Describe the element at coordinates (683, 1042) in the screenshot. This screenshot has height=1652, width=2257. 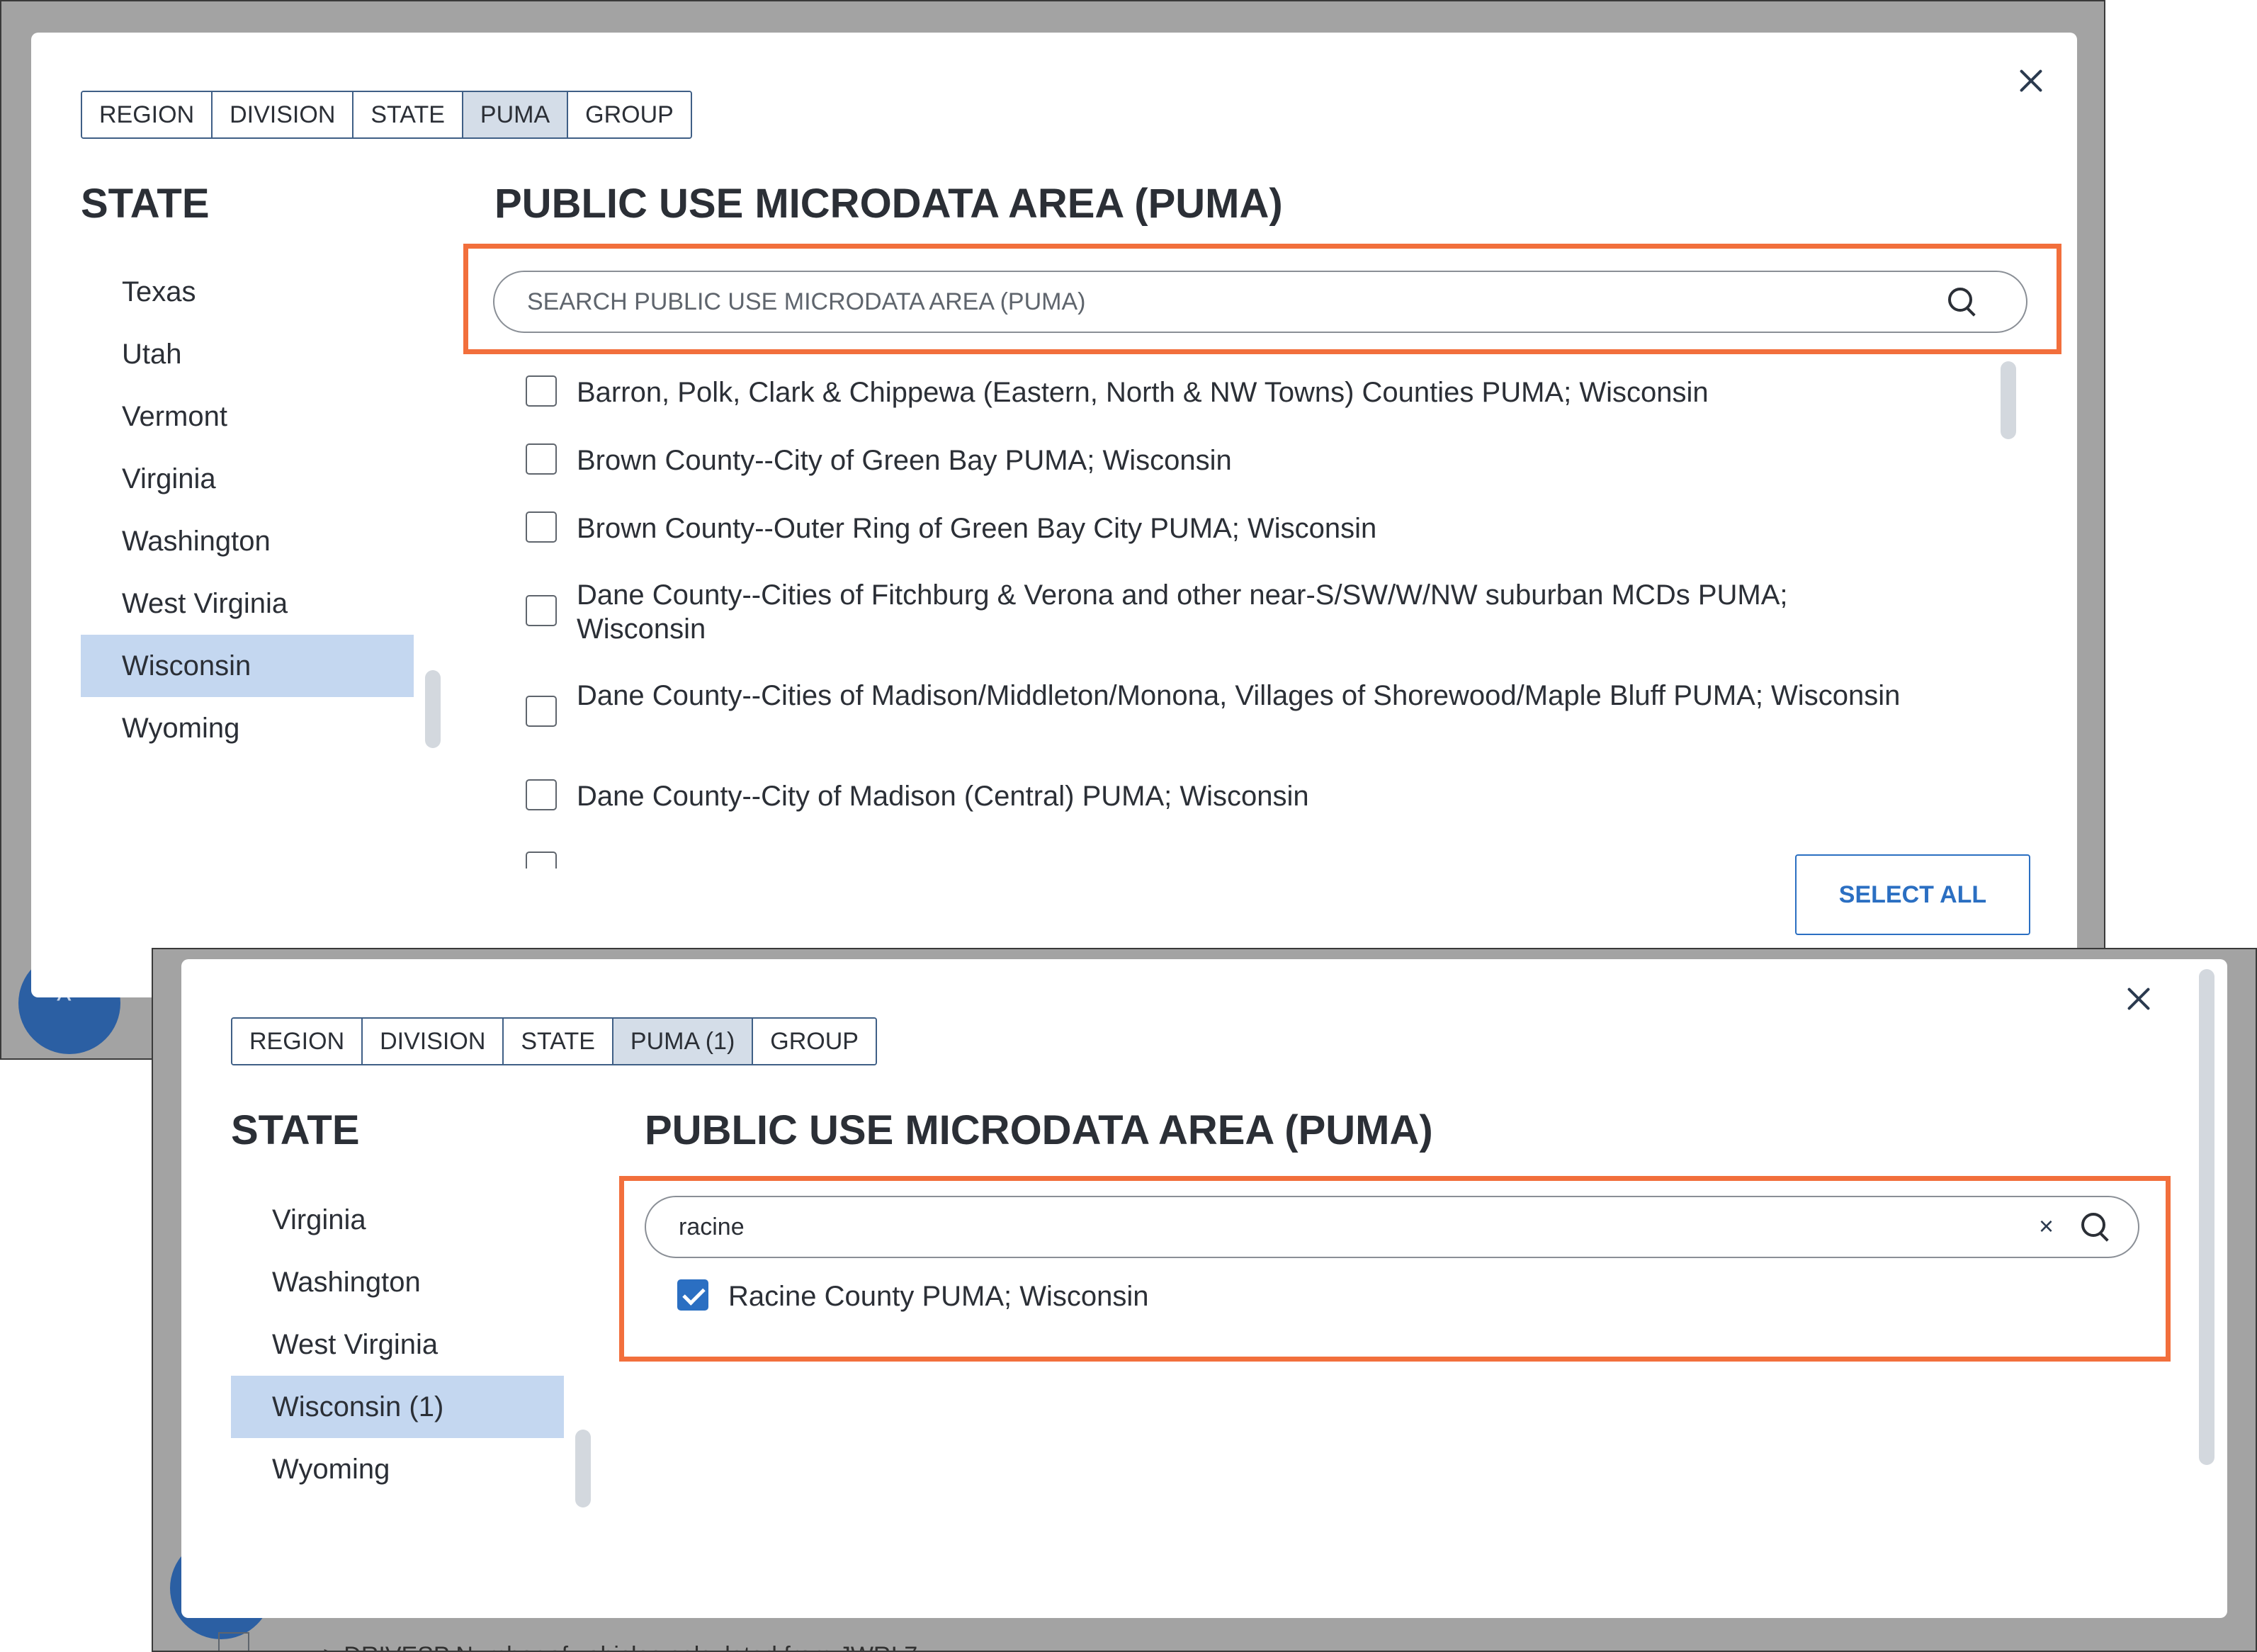
I see `tab-puma: PUMA (1)` at that location.